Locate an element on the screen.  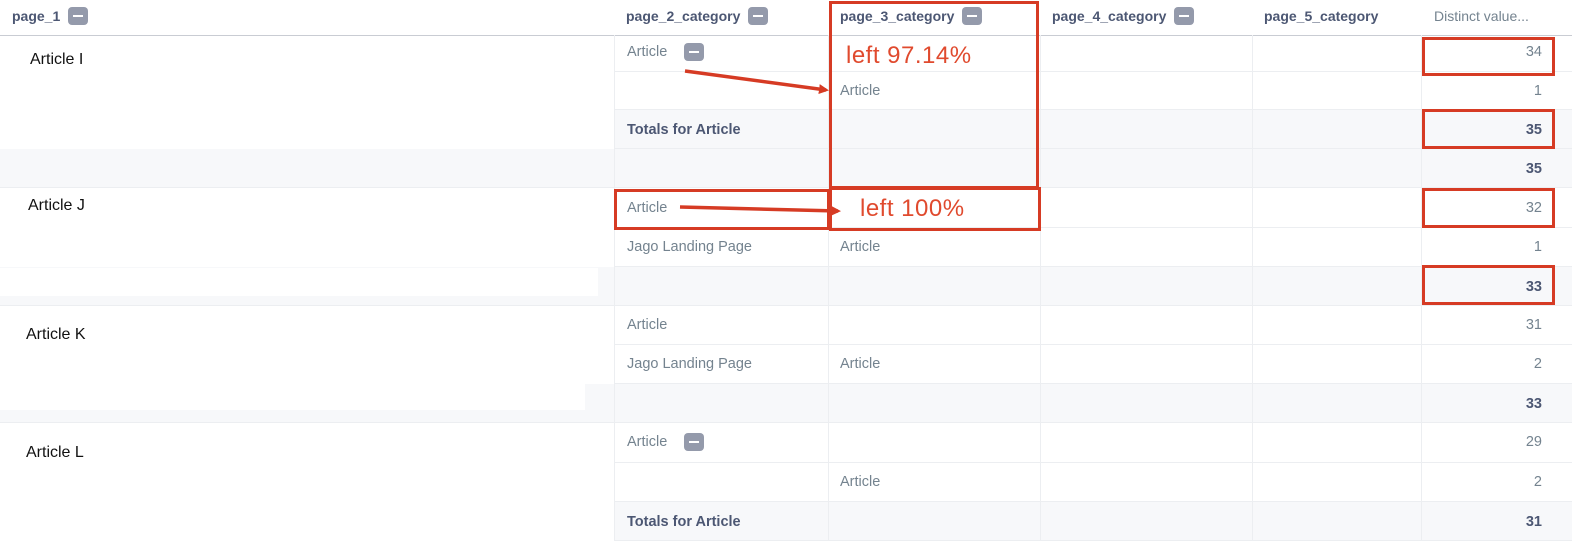
annotation-arrows is located at coordinates (760, 142).